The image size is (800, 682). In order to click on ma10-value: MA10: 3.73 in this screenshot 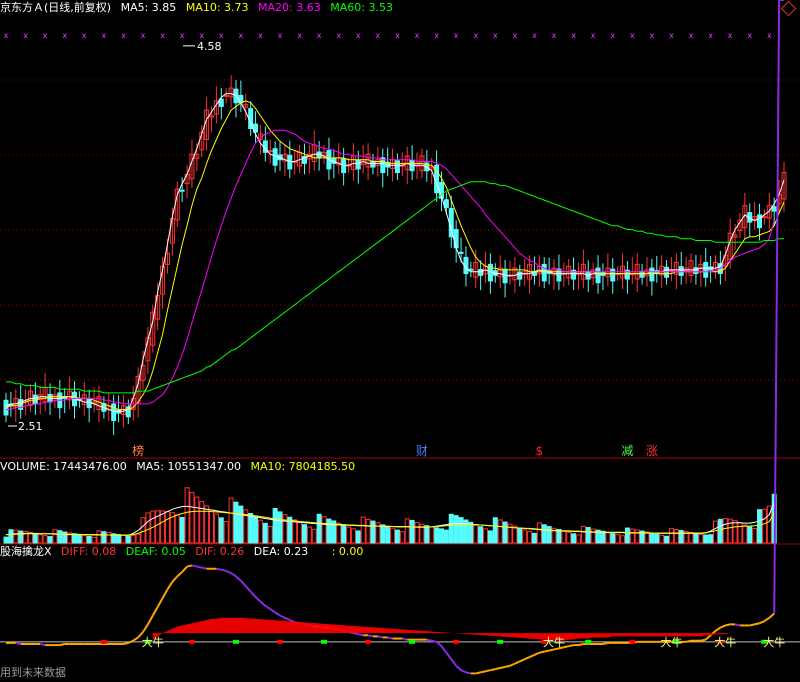, I will do `click(217, 7)`.